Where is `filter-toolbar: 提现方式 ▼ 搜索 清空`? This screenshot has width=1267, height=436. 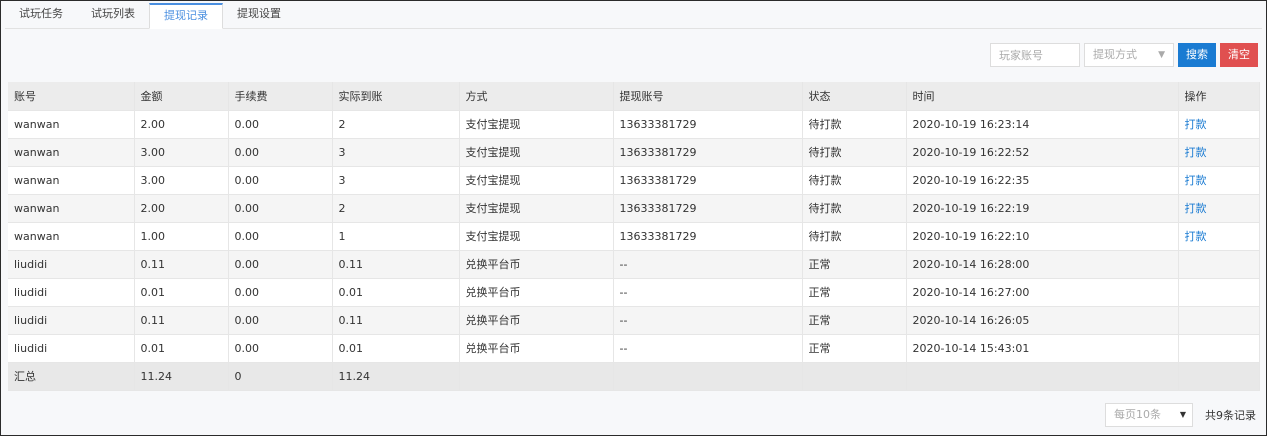
filter-toolbar: 提现方式 ▼ 搜索 清空 is located at coordinates (1124, 55).